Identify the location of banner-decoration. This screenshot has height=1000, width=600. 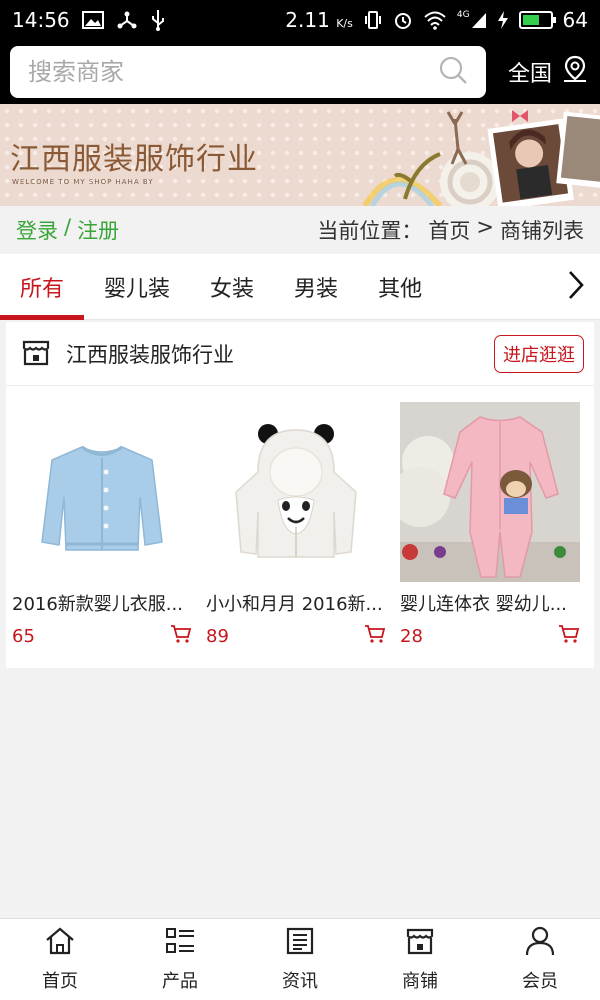
(481, 158).